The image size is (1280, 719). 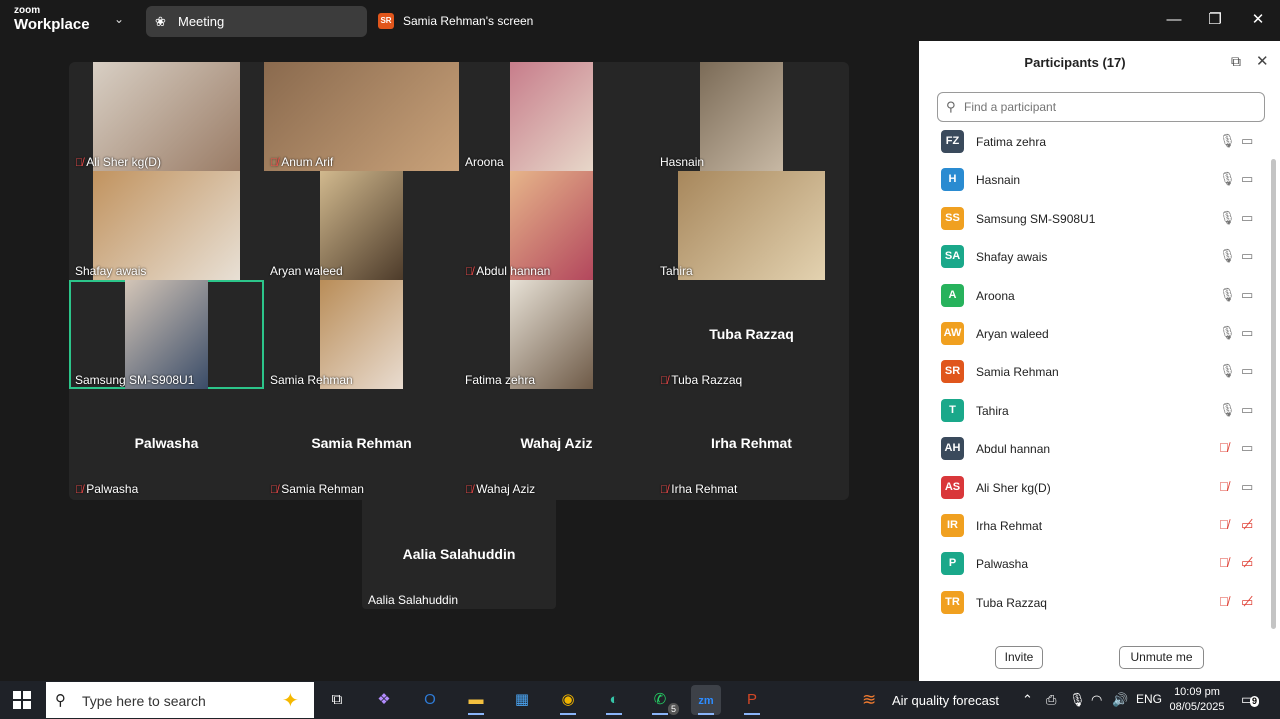 I want to click on unmute-me-button: Unmute me, so click(x=1161, y=657).